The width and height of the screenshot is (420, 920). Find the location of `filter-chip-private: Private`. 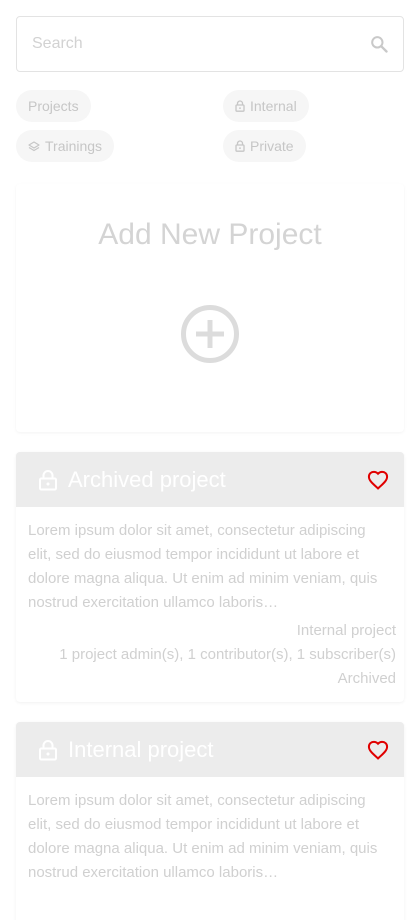

filter-chip-private: Private is located at coordinates (264, 146).